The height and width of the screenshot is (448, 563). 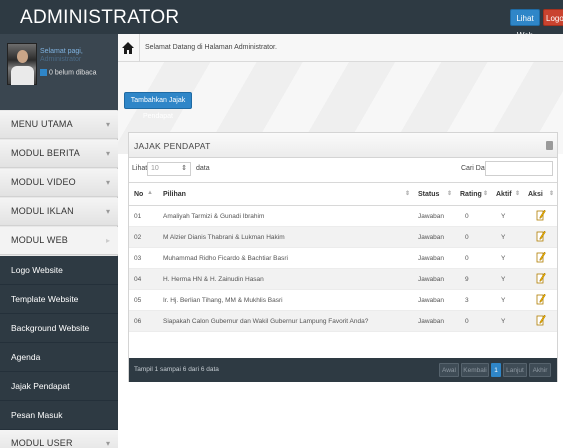 What do you see at coordinates (73, 73) in the screenshot?
I see `unread-label: 0 belum dibaca` at bounding box center [73, 73].